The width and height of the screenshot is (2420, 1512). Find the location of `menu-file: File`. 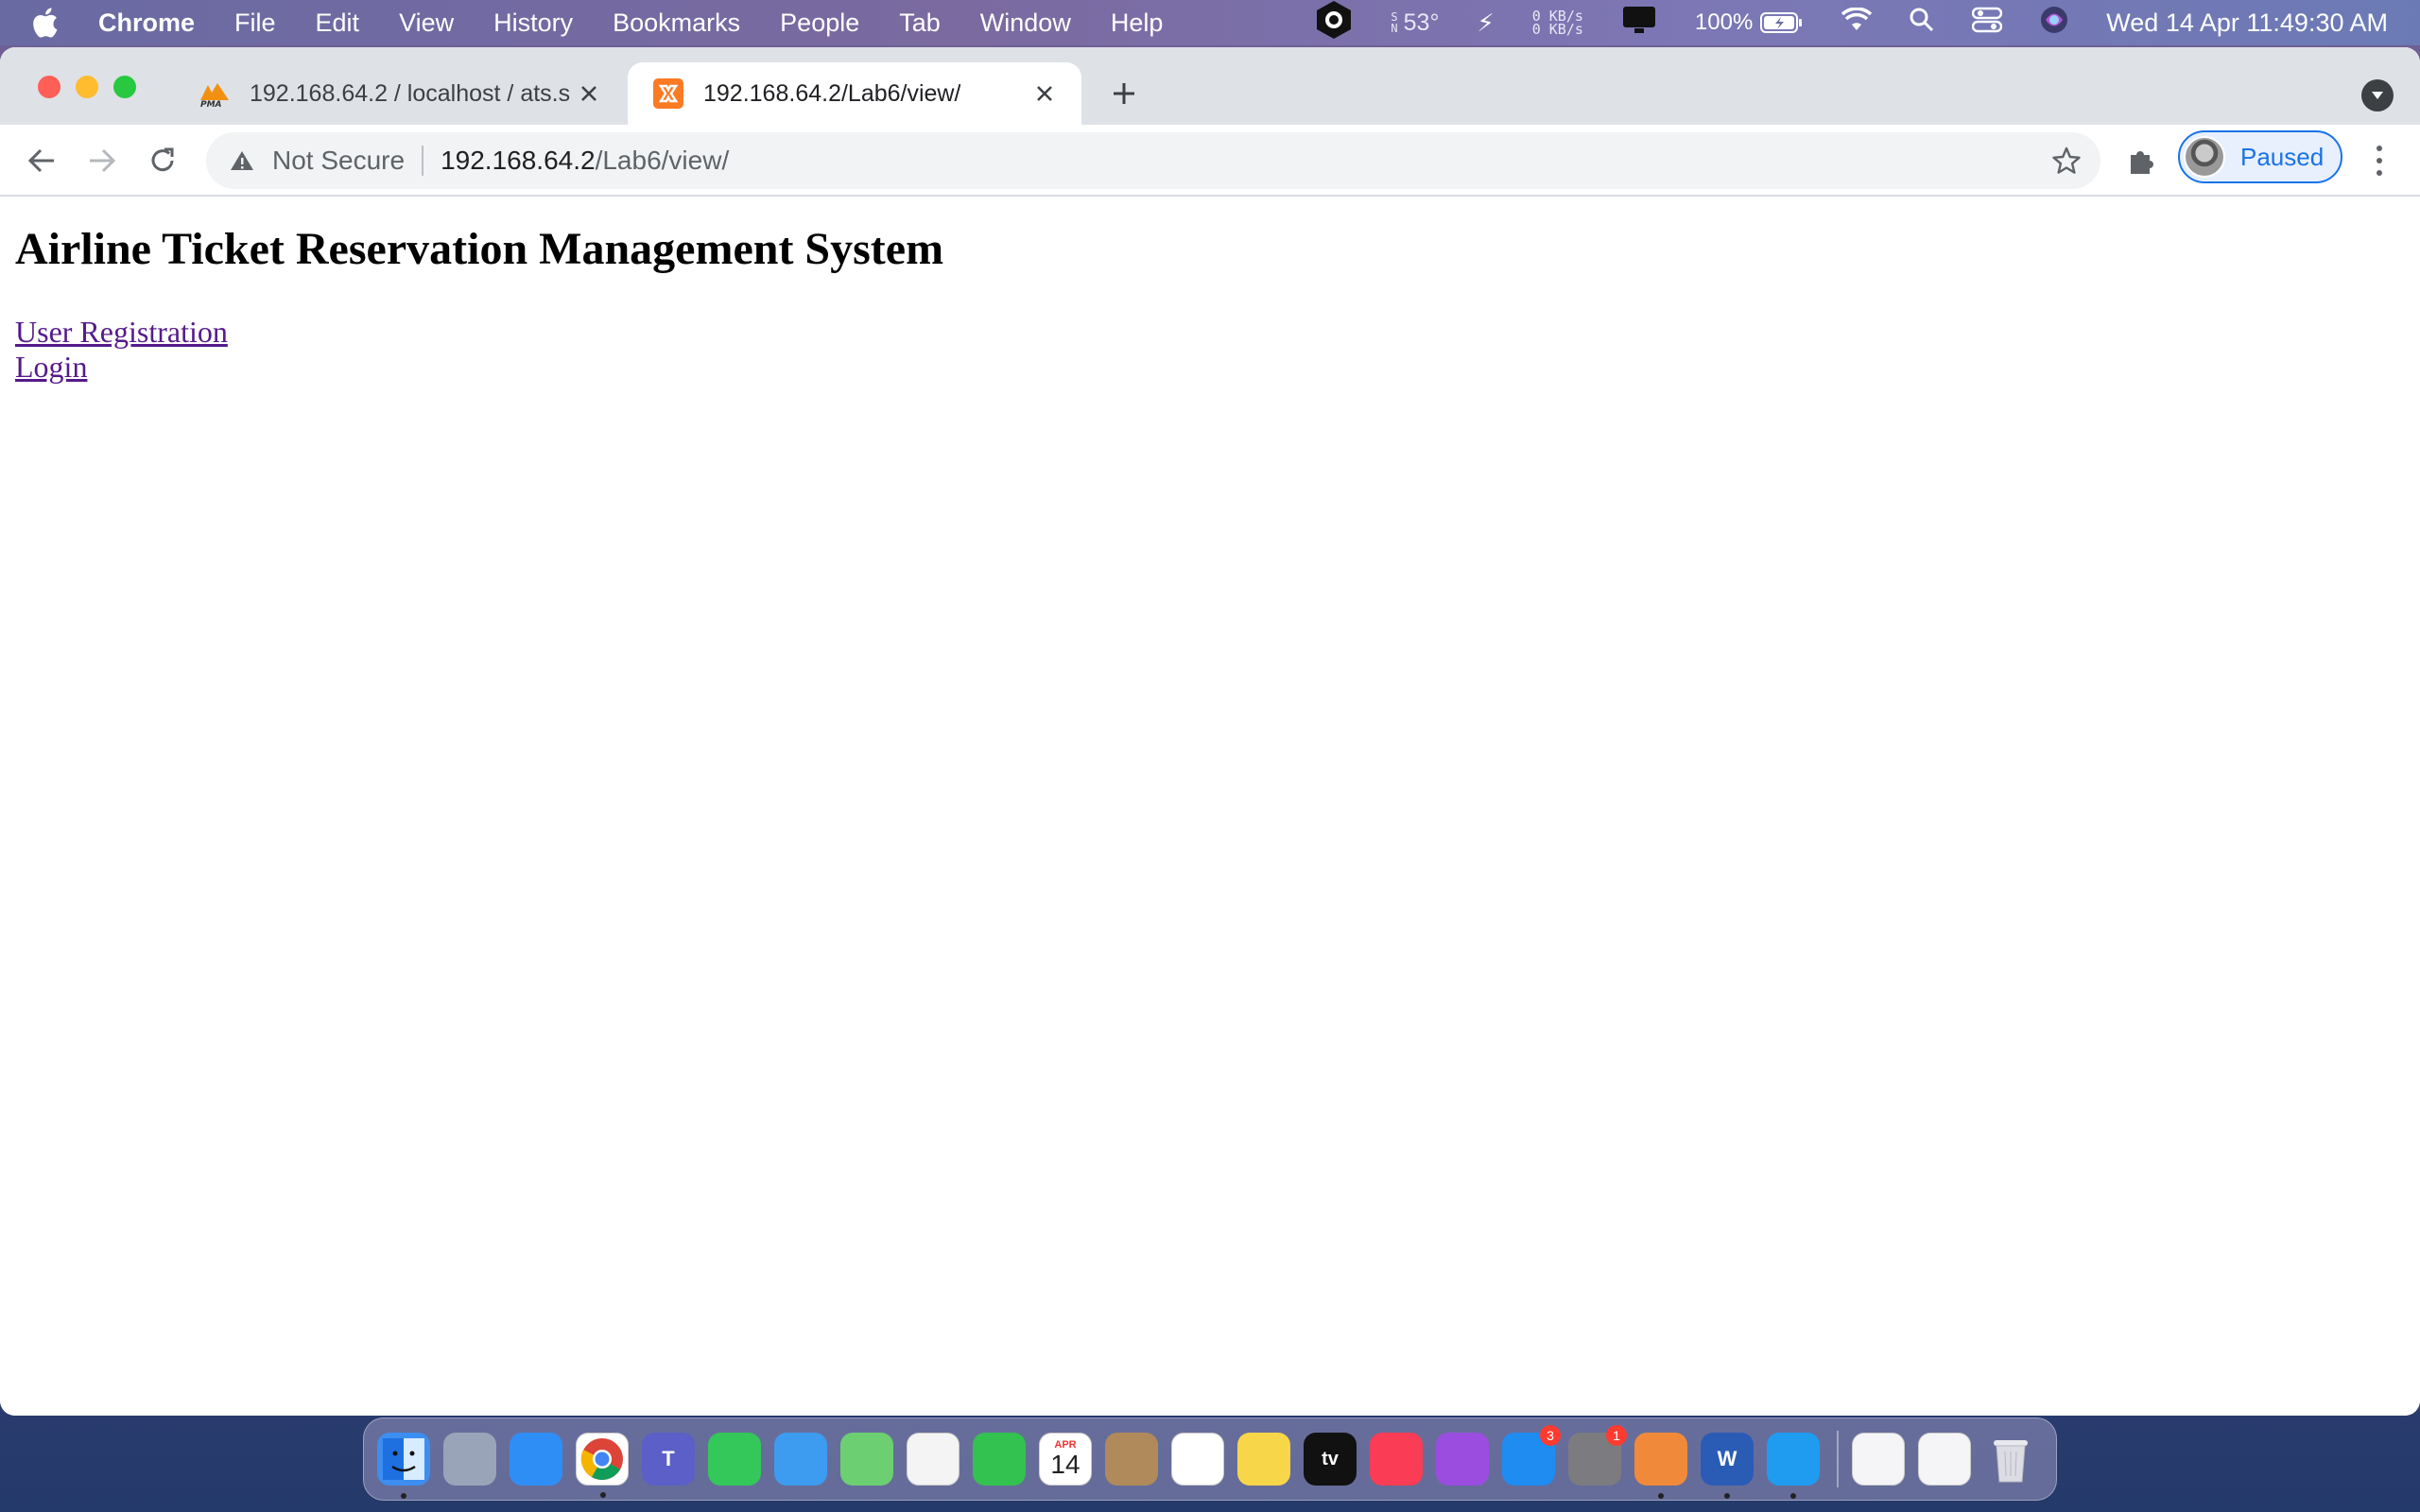

menu-file: File is located at coordinates (255, 23).